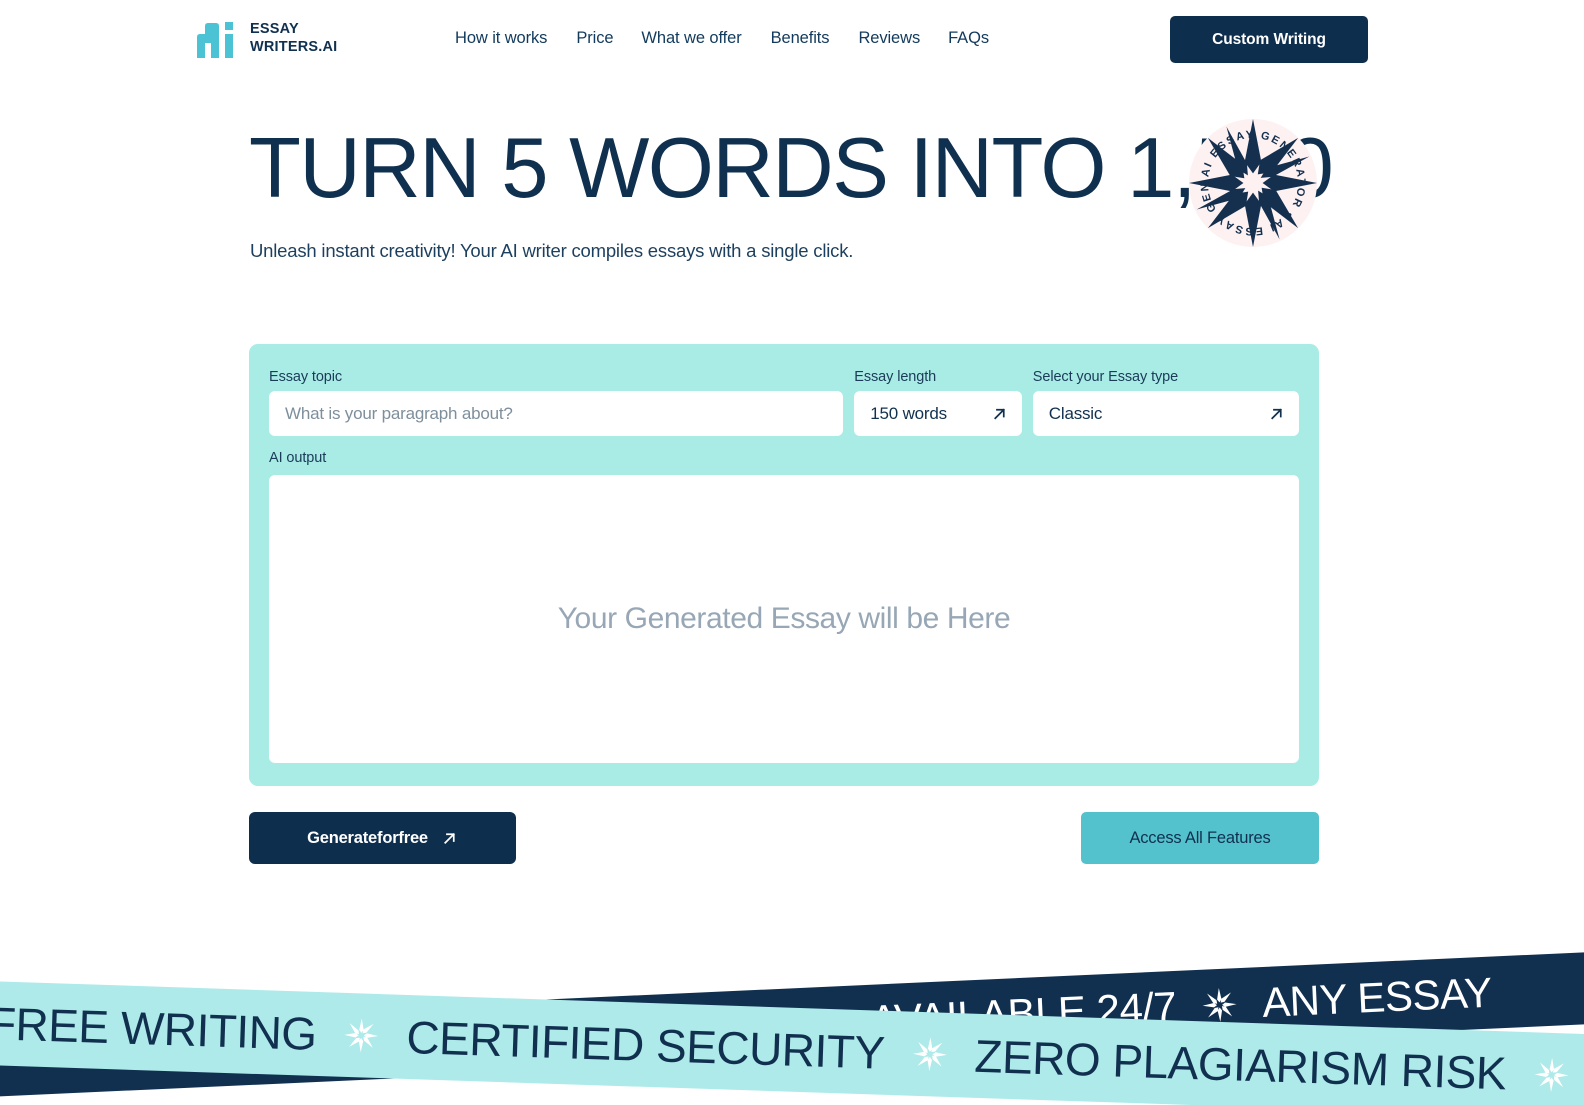  What do you see at coordinates (274, 28) in the screenshot?
I see `logo-line-1: ESSAY` at bounding box center [274, 28].